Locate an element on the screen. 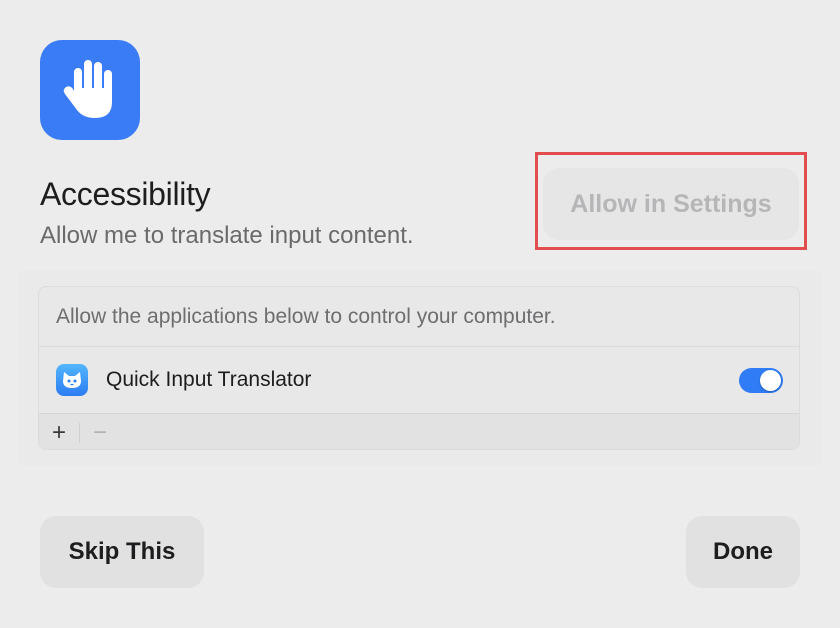 This screenshot has height=628, width=840. page-subtitle: Allow me to translate input content. is located at coordinates (227, 235).